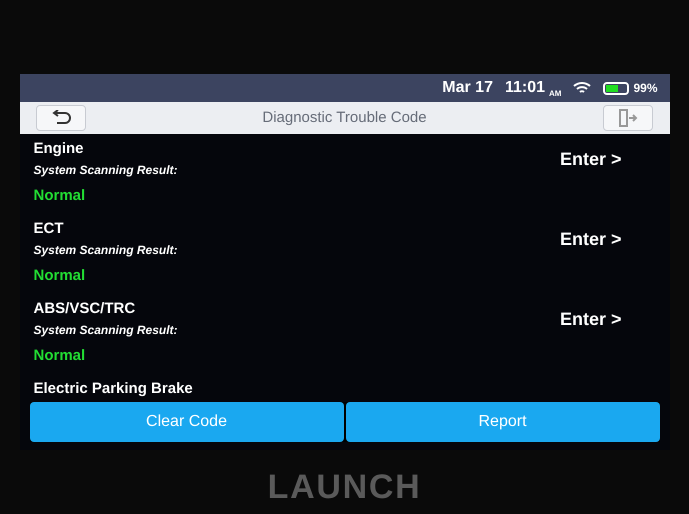 This screenshot has height=514, width=689. Describe the element at coordinates (345, 487) in the screenshot. I see `brand-logo: LAUNCH` at that location.